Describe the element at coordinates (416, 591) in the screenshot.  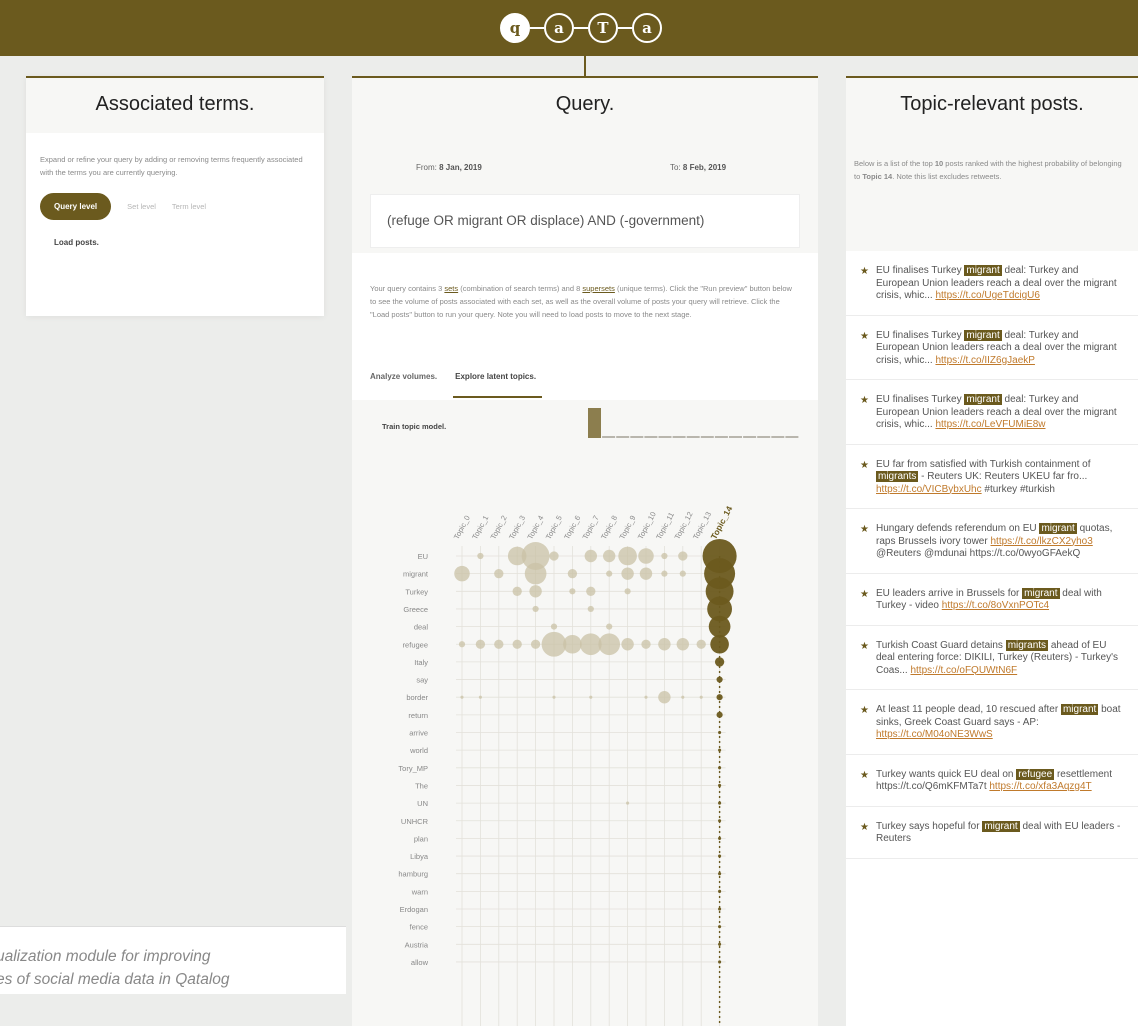
I see `term-label: Turkey` at that location.